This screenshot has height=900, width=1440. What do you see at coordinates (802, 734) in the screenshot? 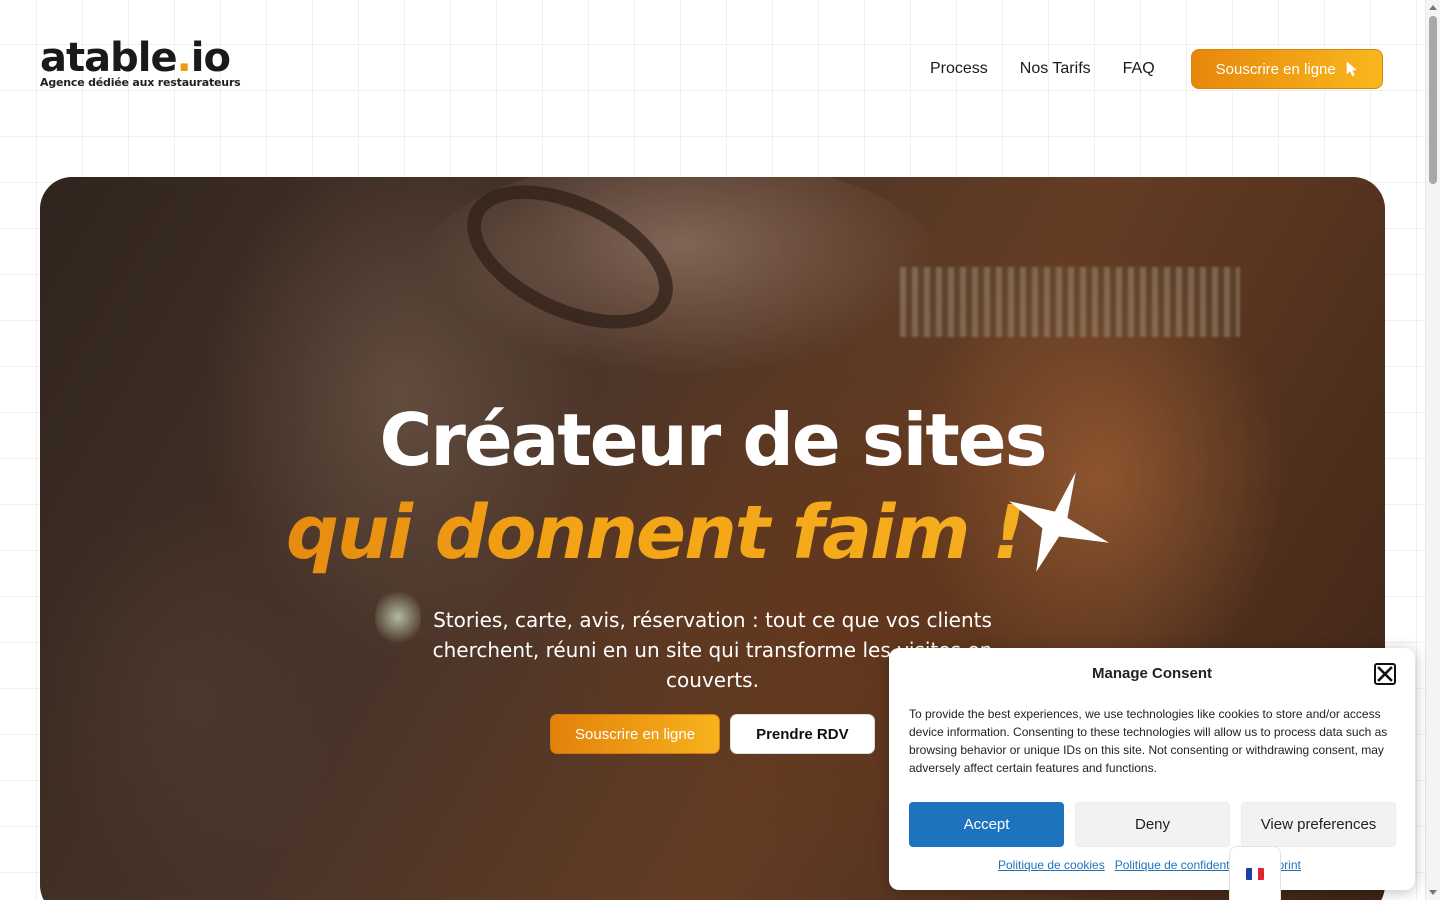
I see `hero-appointment-button: Prendre RDV` at bounding box center [802, 734].